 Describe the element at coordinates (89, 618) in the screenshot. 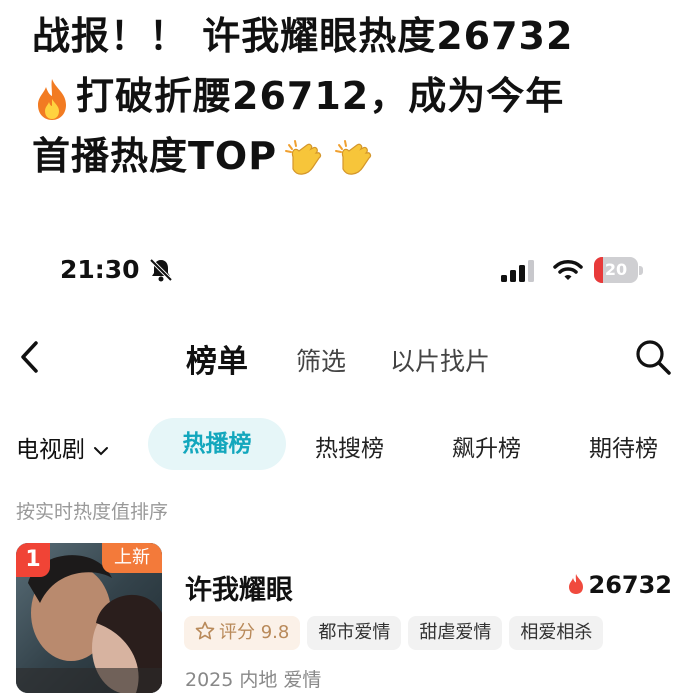

I see `poster-image: 1 上新` at that location.